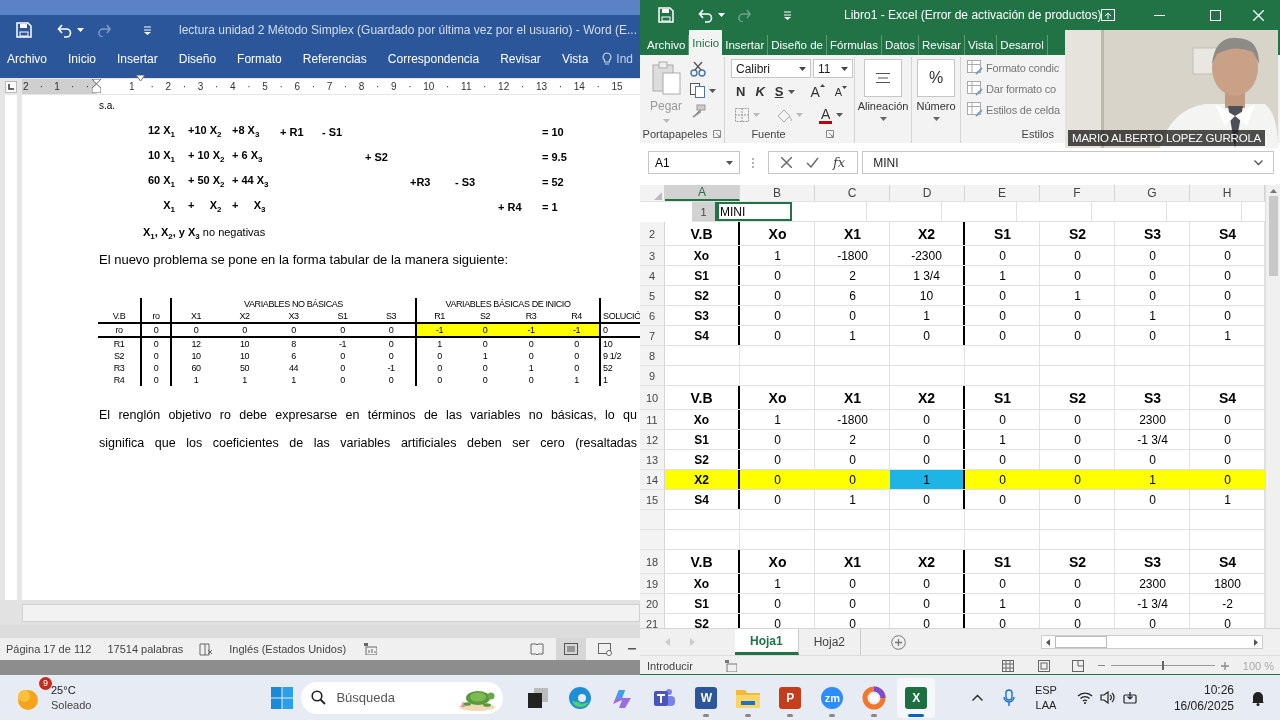  What do you see at coordinates (812, 162) in the screenshot?
I see `check-icon` at bounding box center [812, 162].